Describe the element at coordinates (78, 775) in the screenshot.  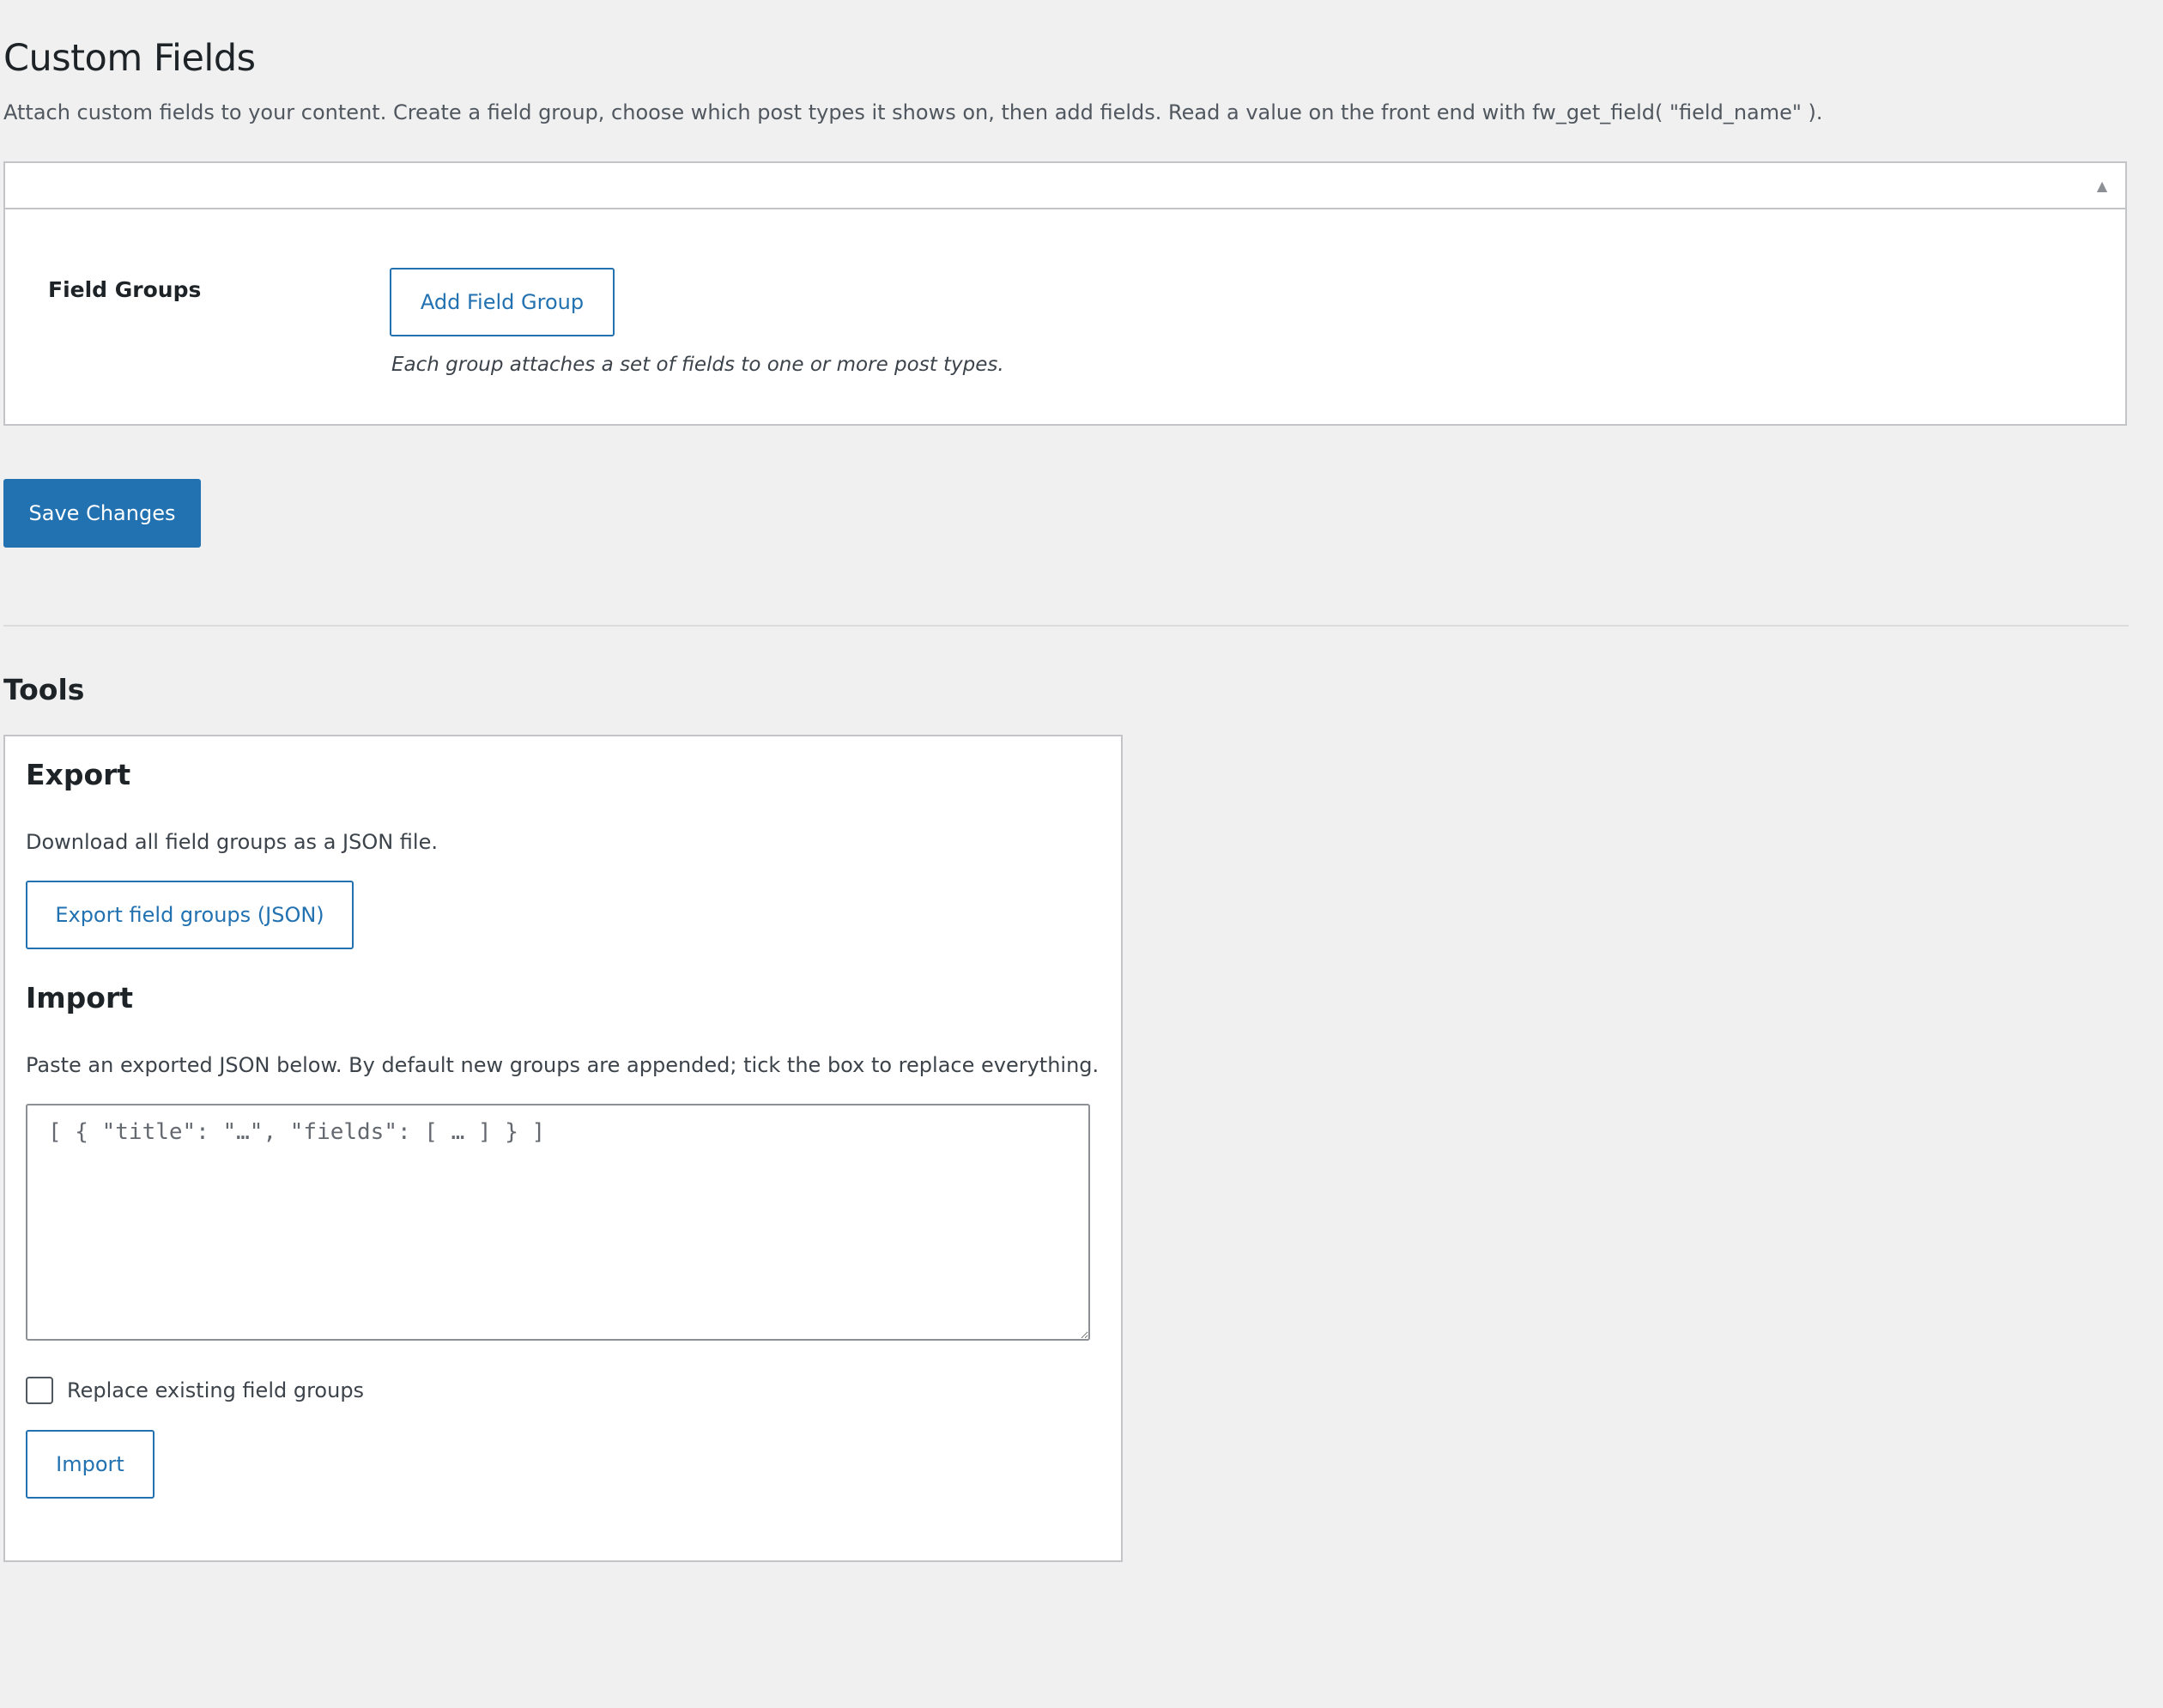
I see `export-heading: Export` at that location.